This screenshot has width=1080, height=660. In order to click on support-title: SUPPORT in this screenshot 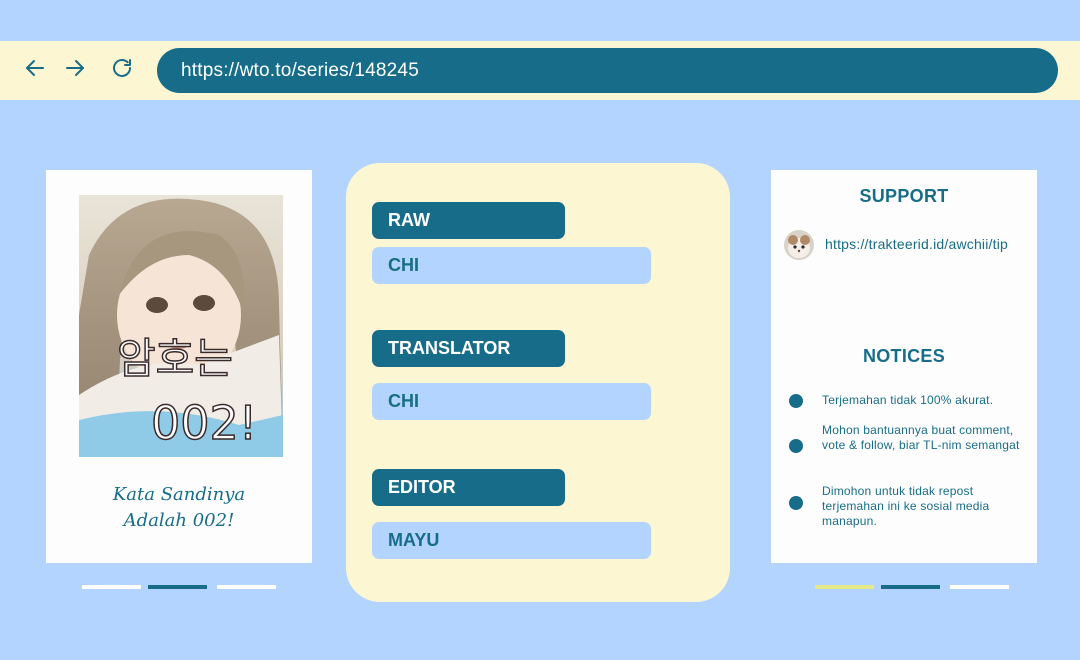, I will do `click(904, 196)`.